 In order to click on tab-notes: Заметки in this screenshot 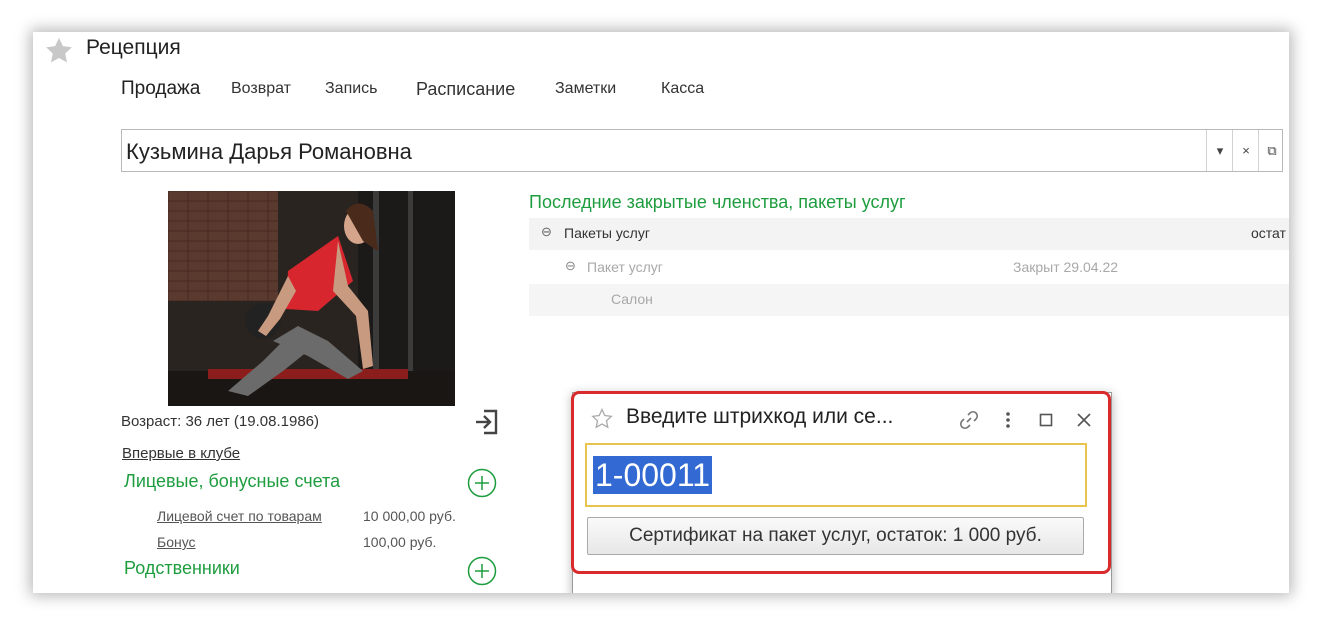, I will do `click(585, 89)`.